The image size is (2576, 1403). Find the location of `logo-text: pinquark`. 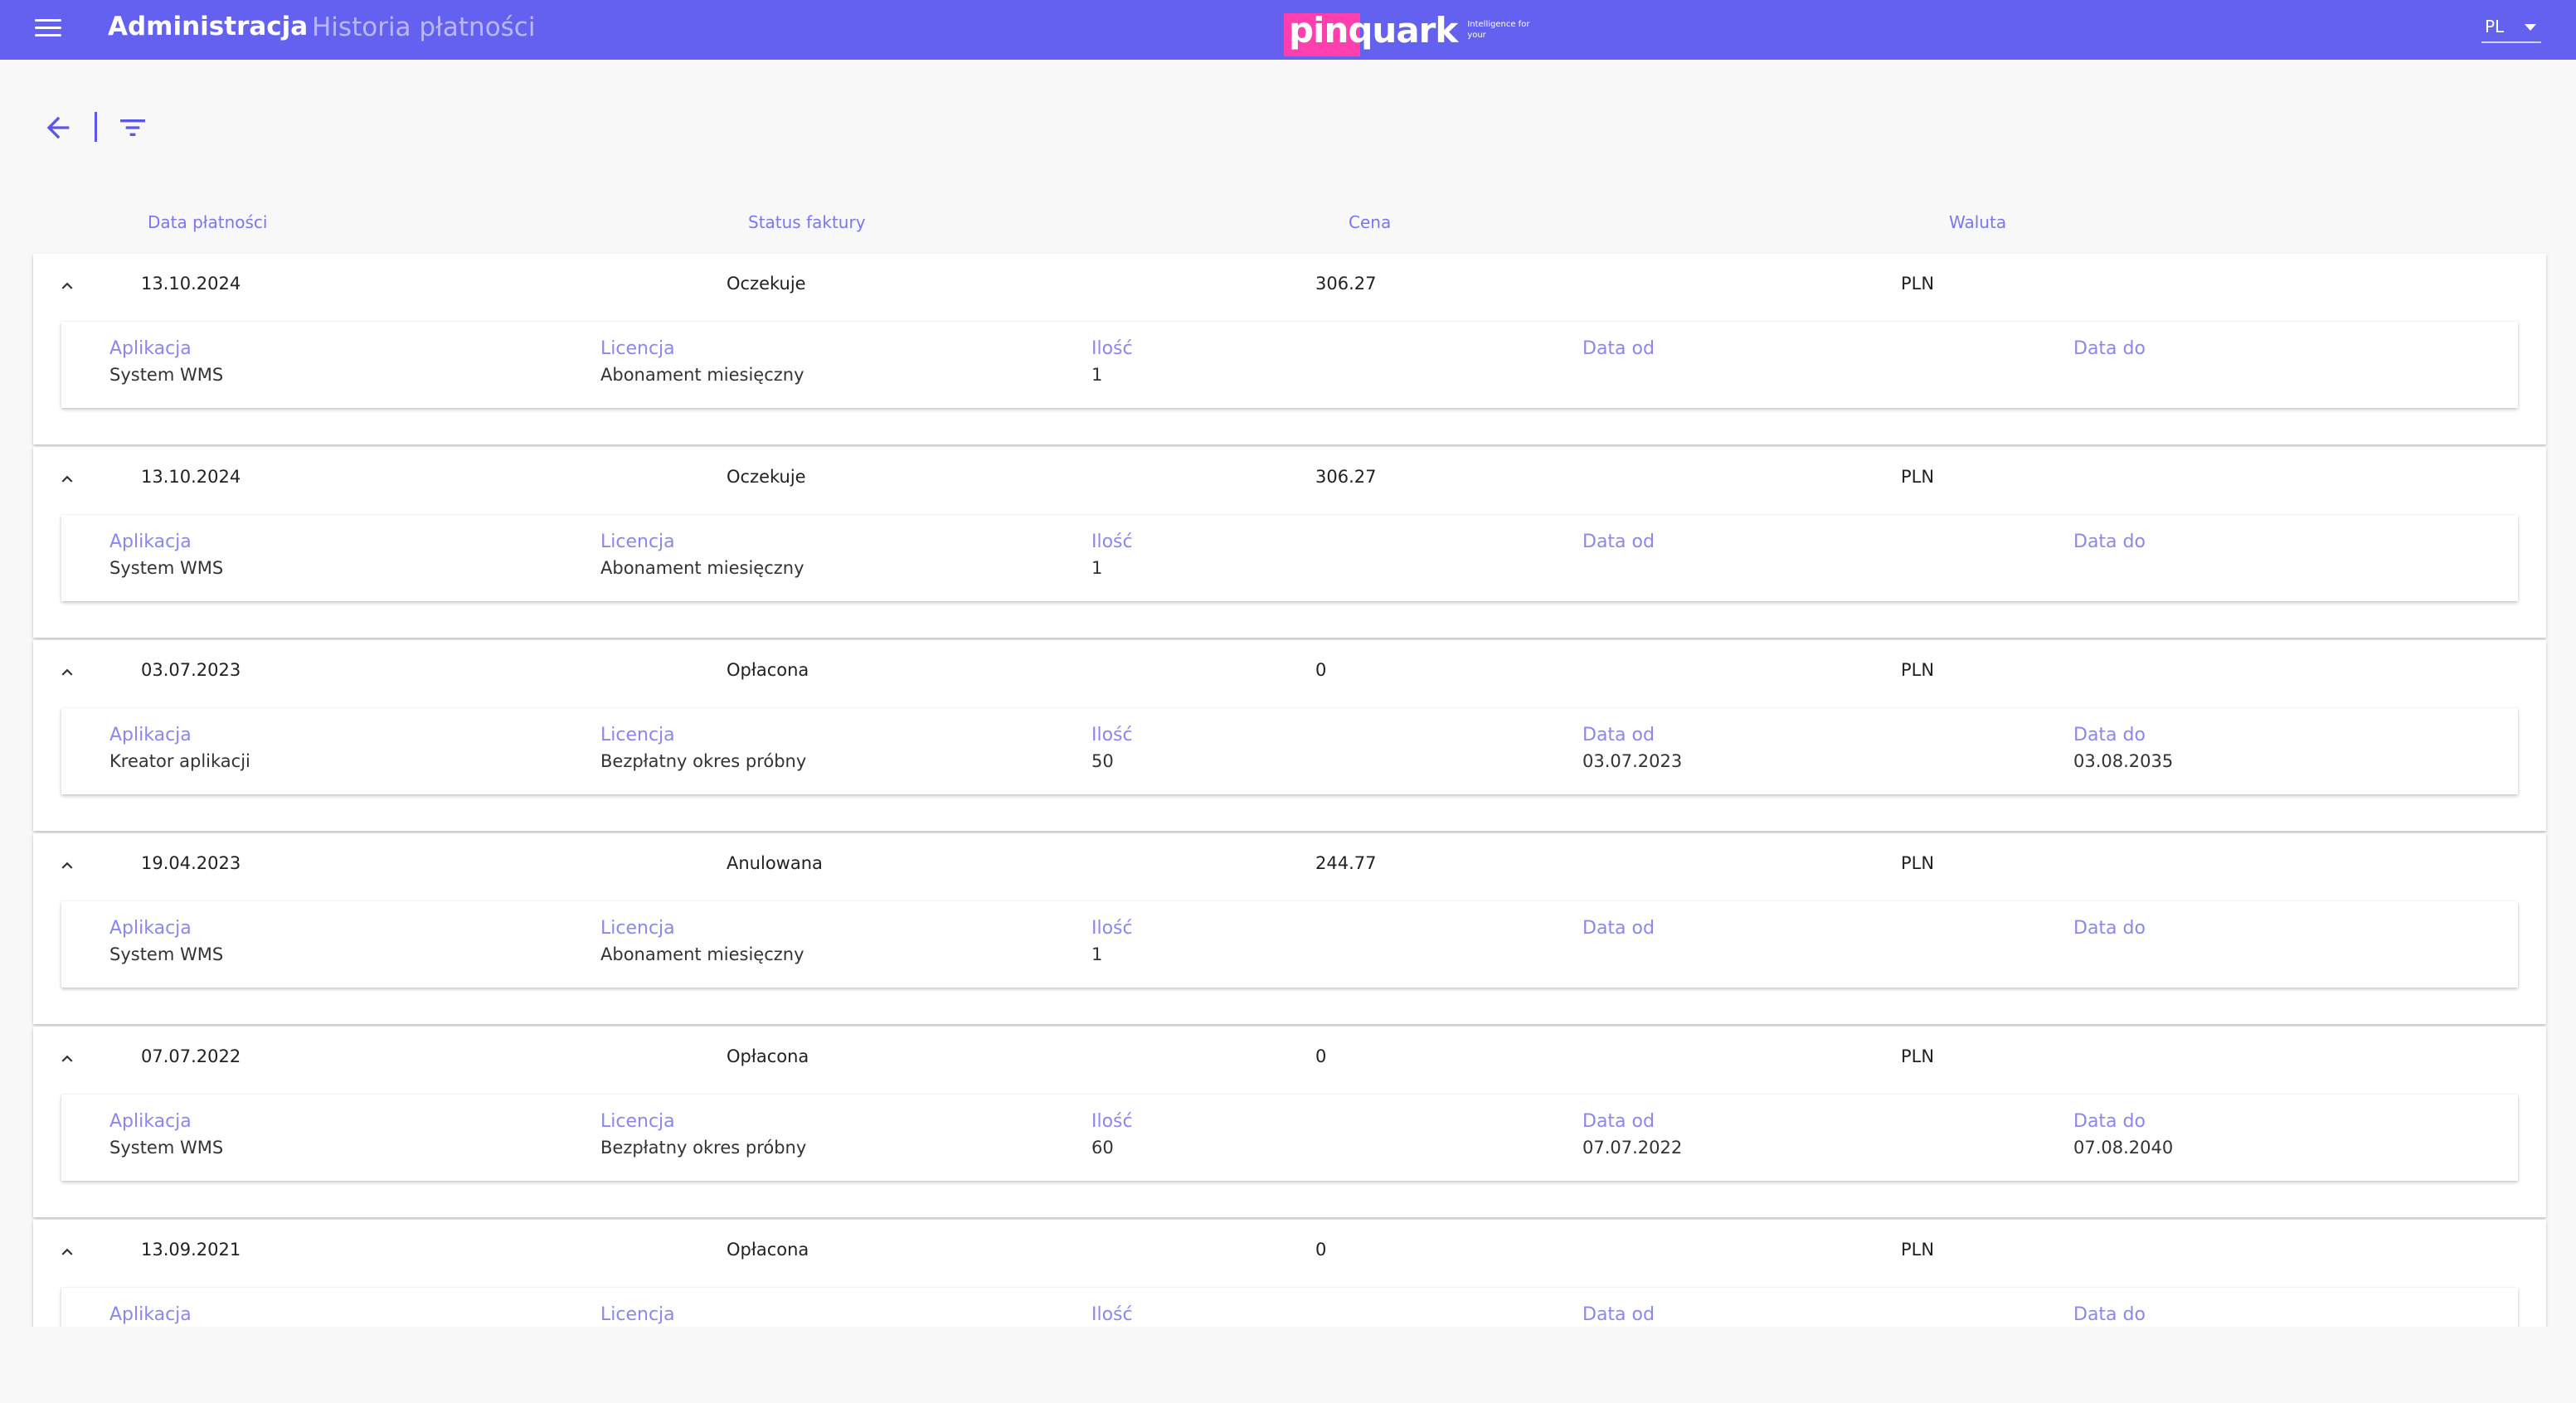

logo-text: pinquark is located at coordinates (1374, 30).